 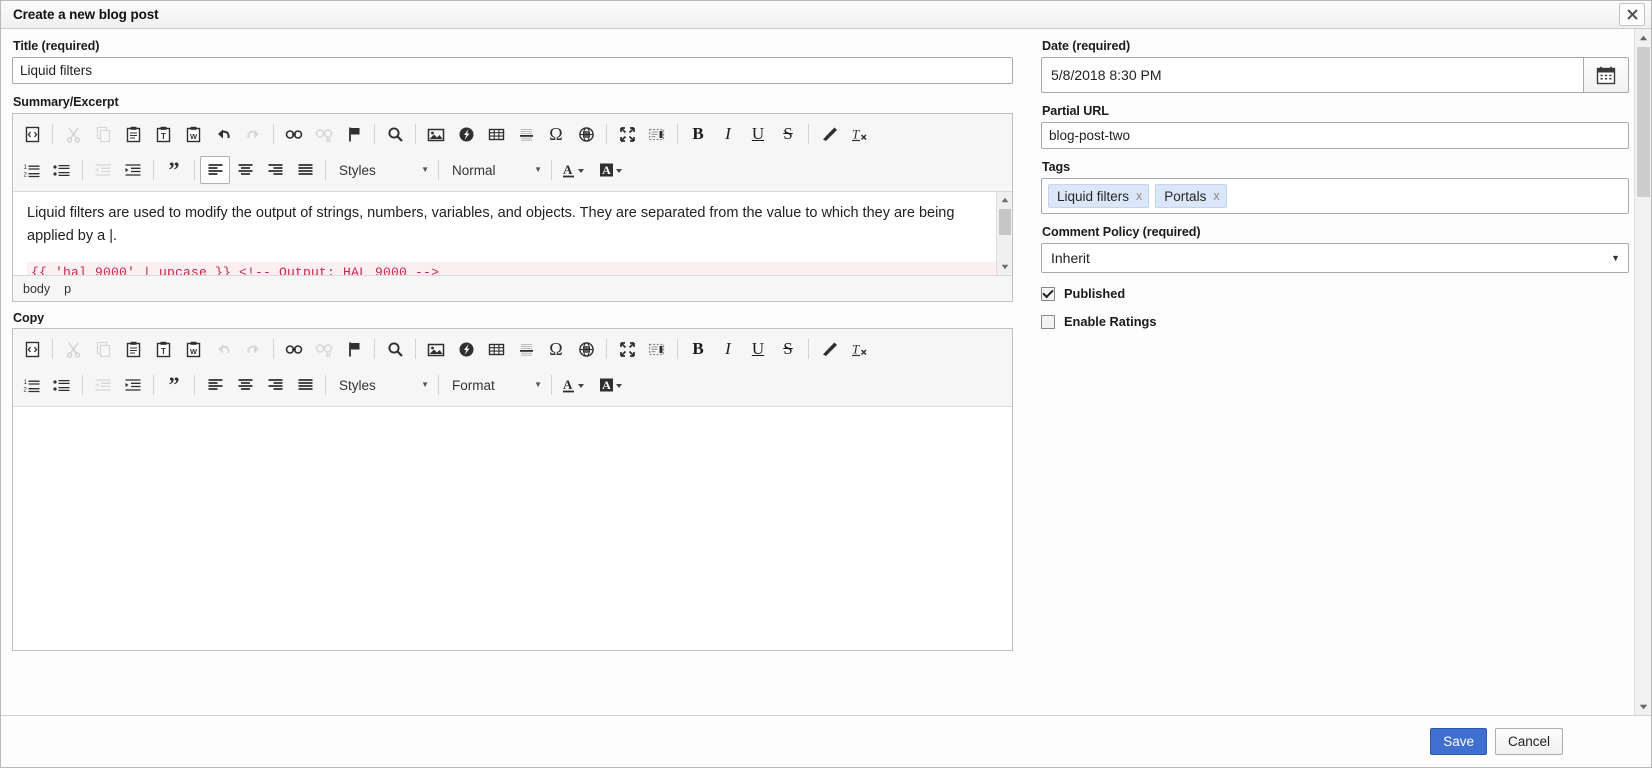 I want to click on strikethrough-icon: S, so click(x=788, y=134).